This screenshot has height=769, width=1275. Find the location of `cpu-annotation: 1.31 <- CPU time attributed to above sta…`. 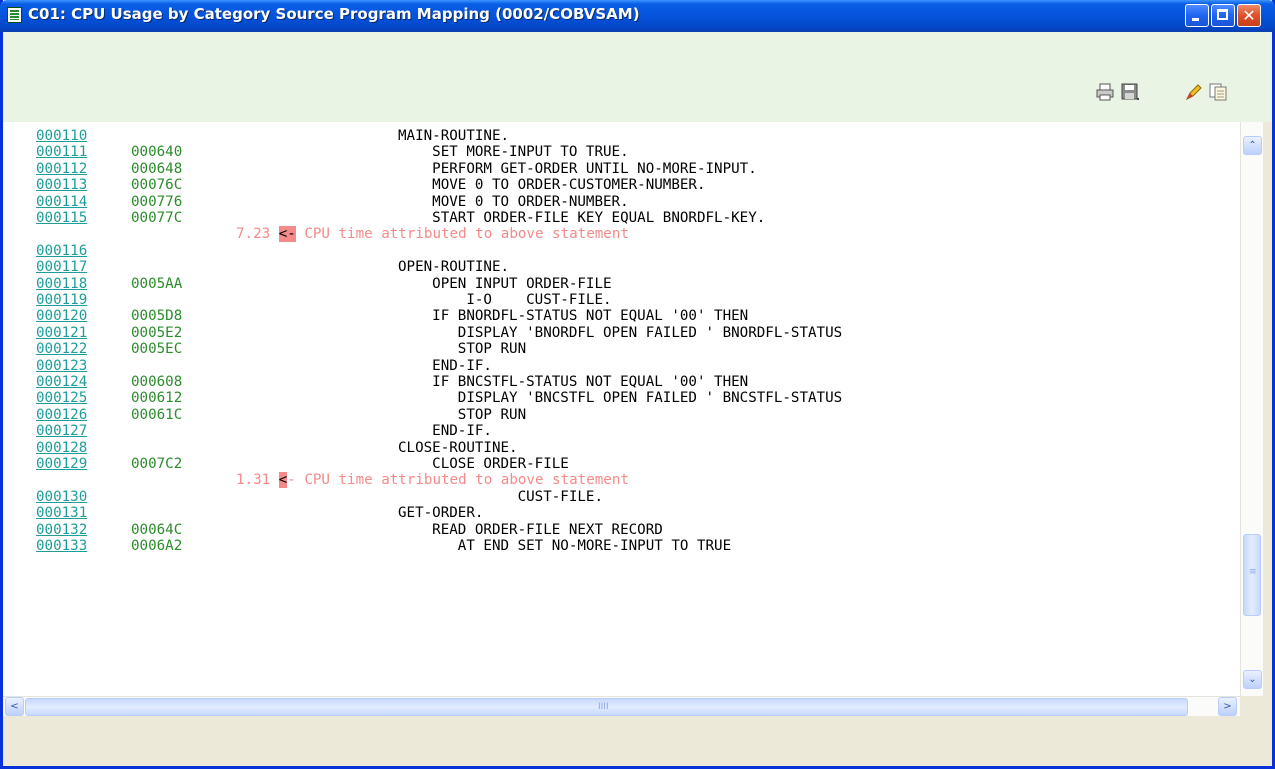

cpu-annotation: 1.31 <- CPU time attributed to above sta… is located at coordinates (432, 480).